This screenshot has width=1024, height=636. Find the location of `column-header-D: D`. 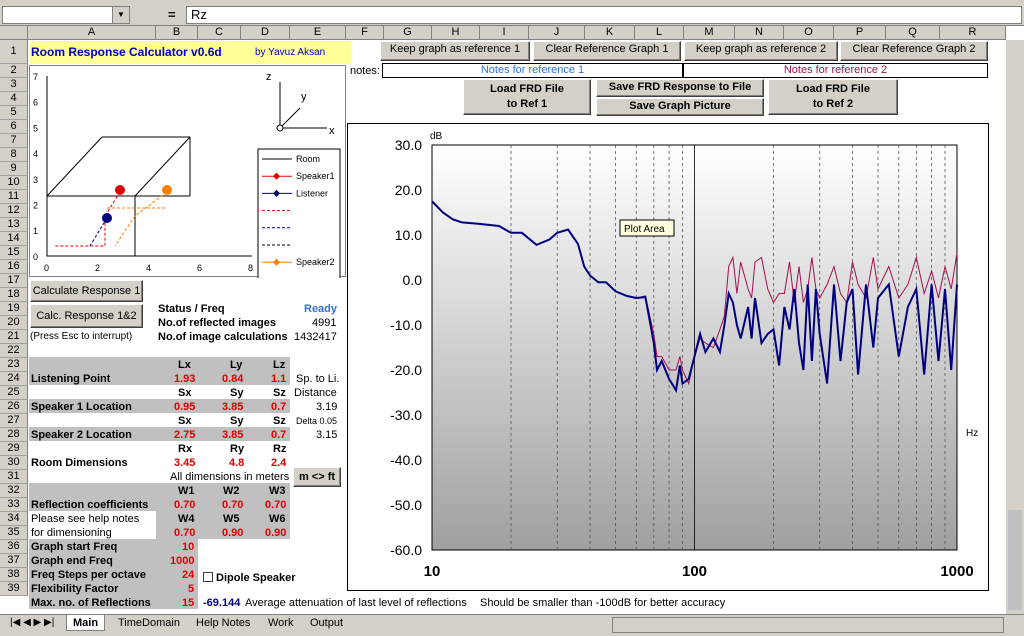

column-header-D: D is located at coordinates (265, 33).